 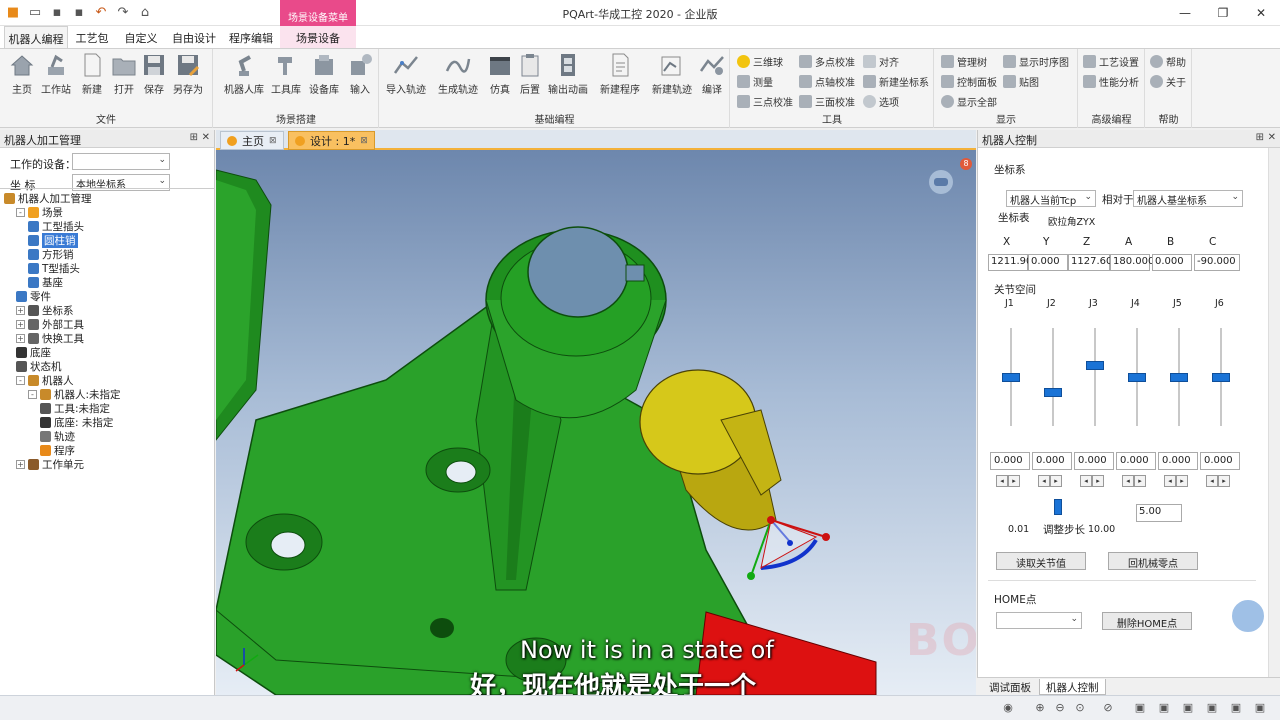 I want to click on tree-node: + 坐标系, so click(x=45, y=310).